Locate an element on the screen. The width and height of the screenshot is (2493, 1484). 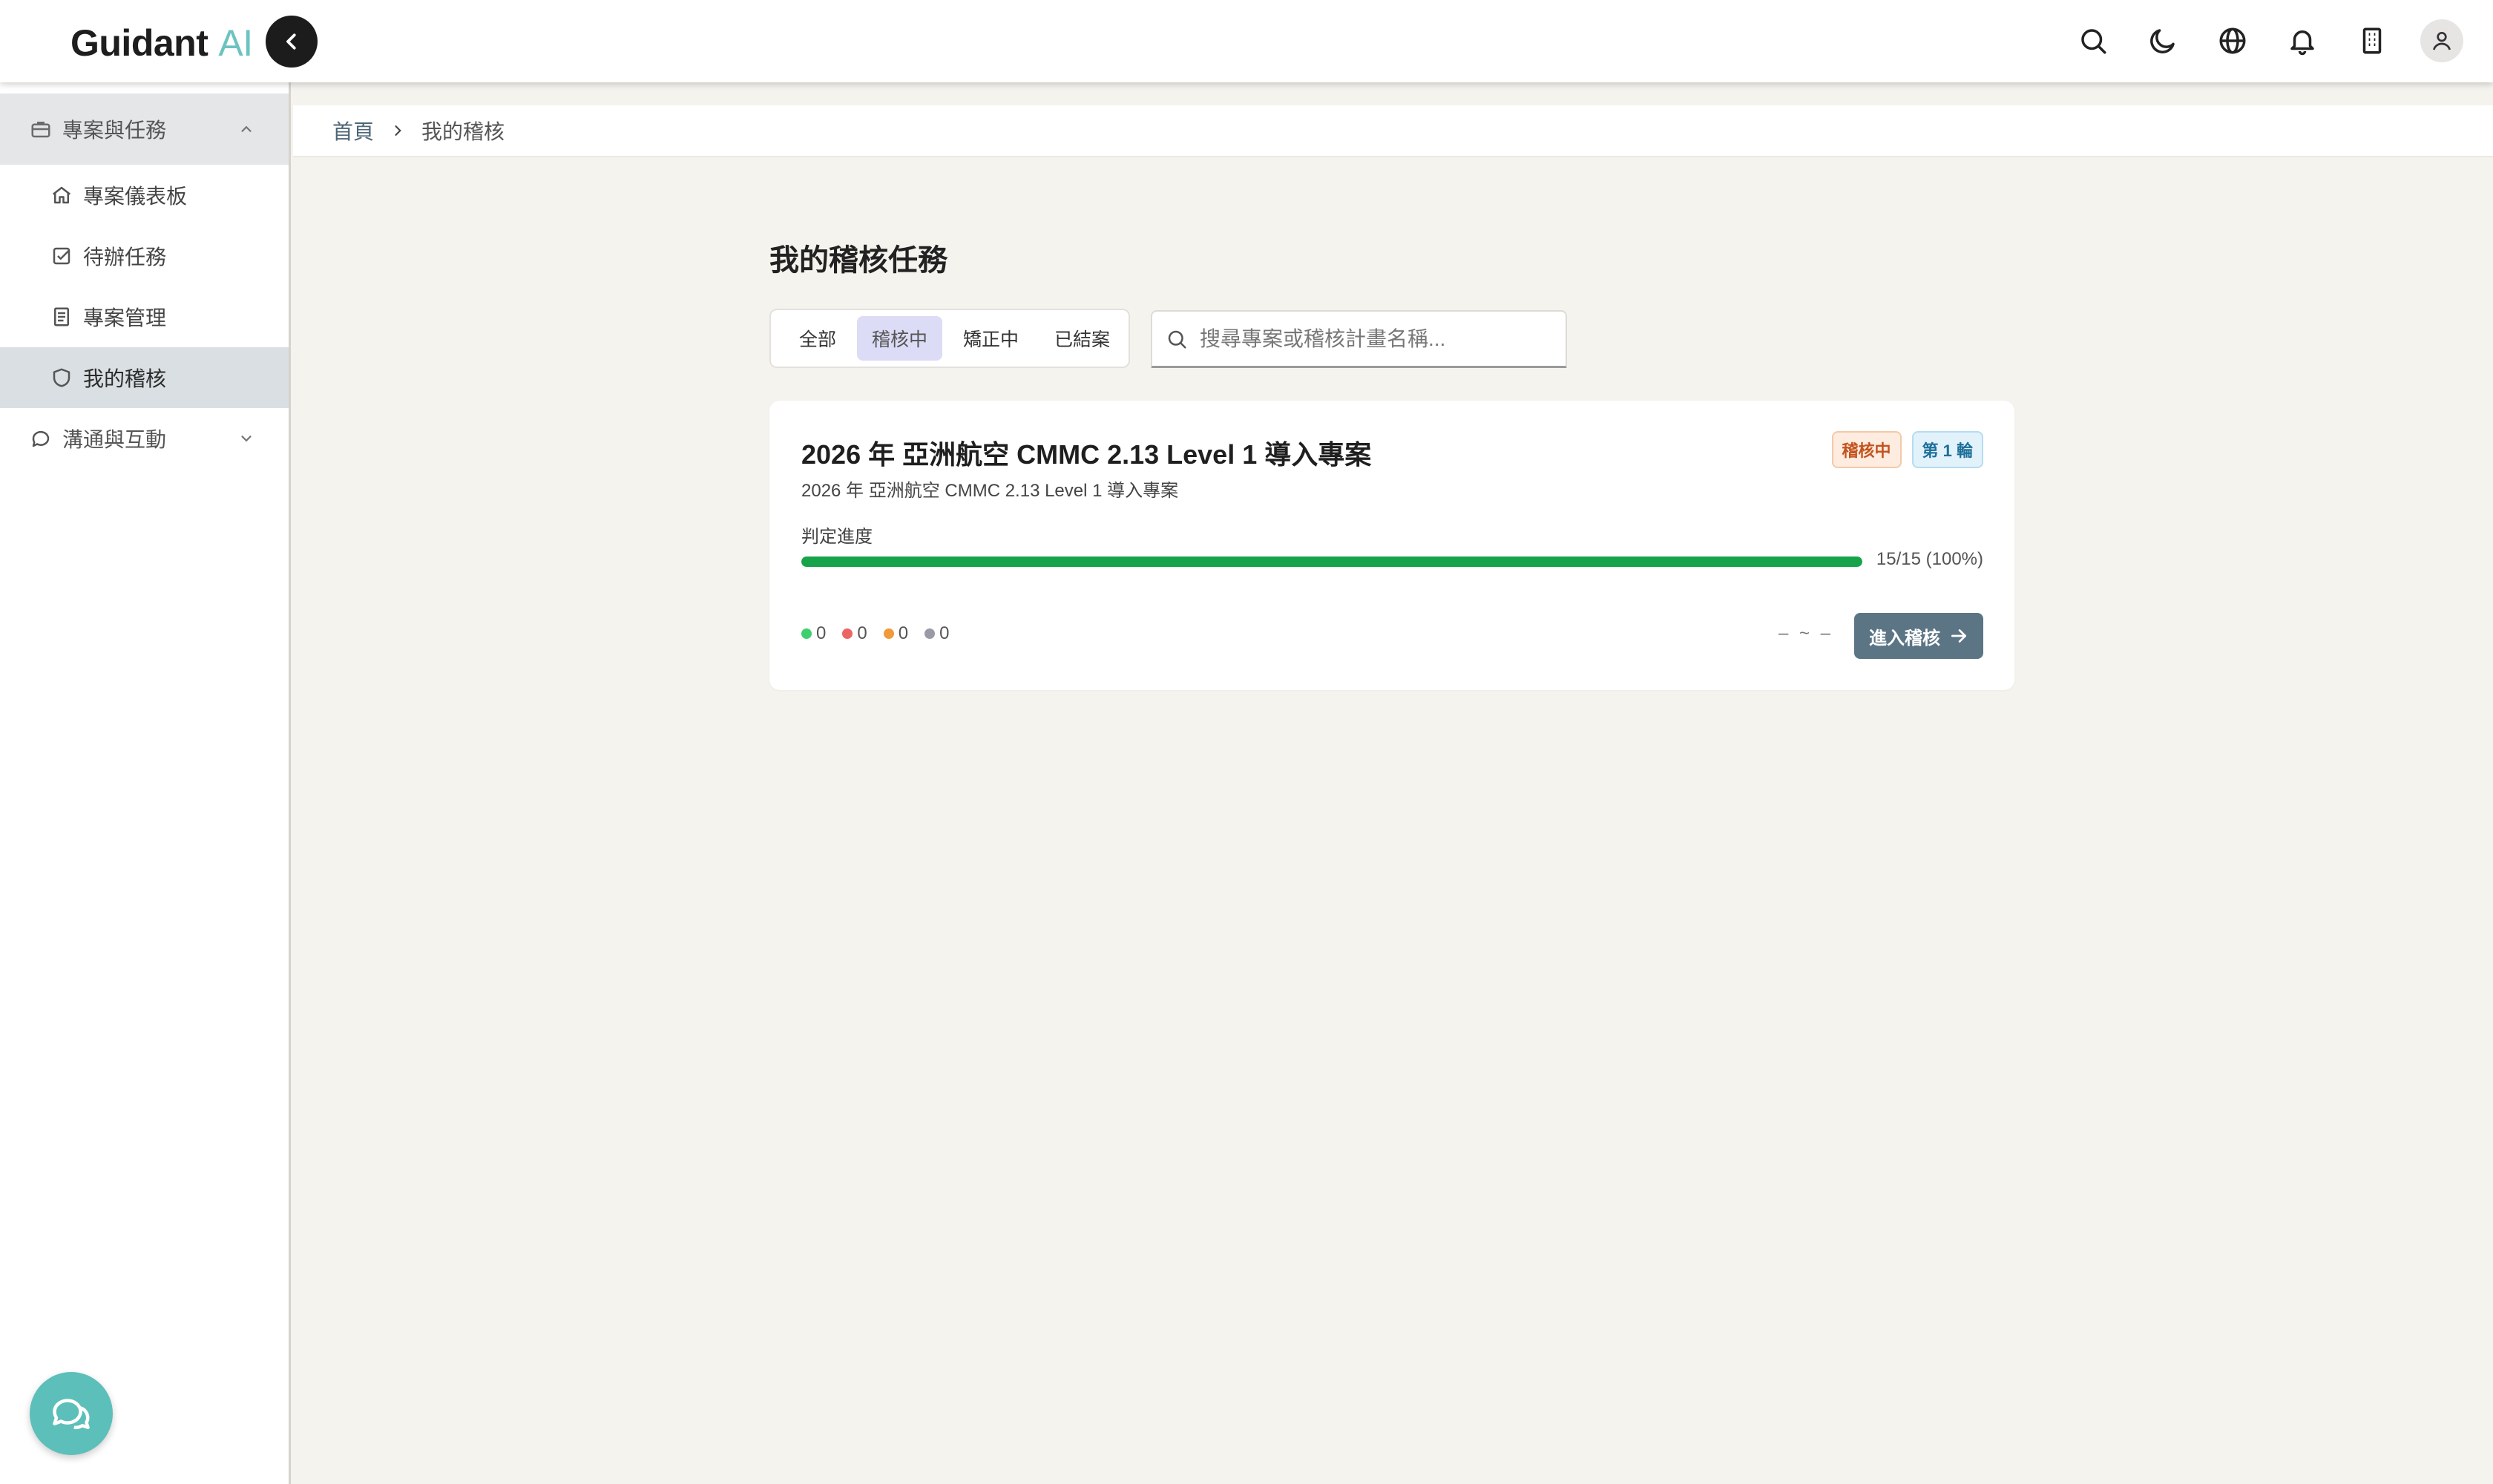
bell-icon is located at coordinates (2302, 40).